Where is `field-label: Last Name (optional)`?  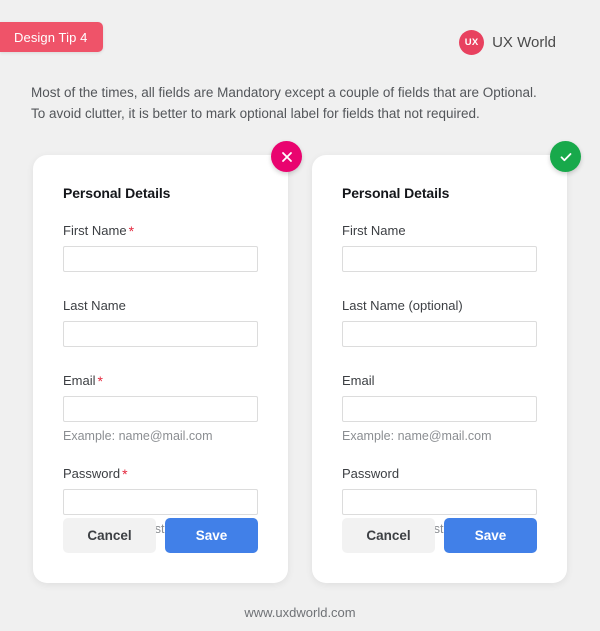 field-label: Last Name (optional) is located at coordinates (439, 306).